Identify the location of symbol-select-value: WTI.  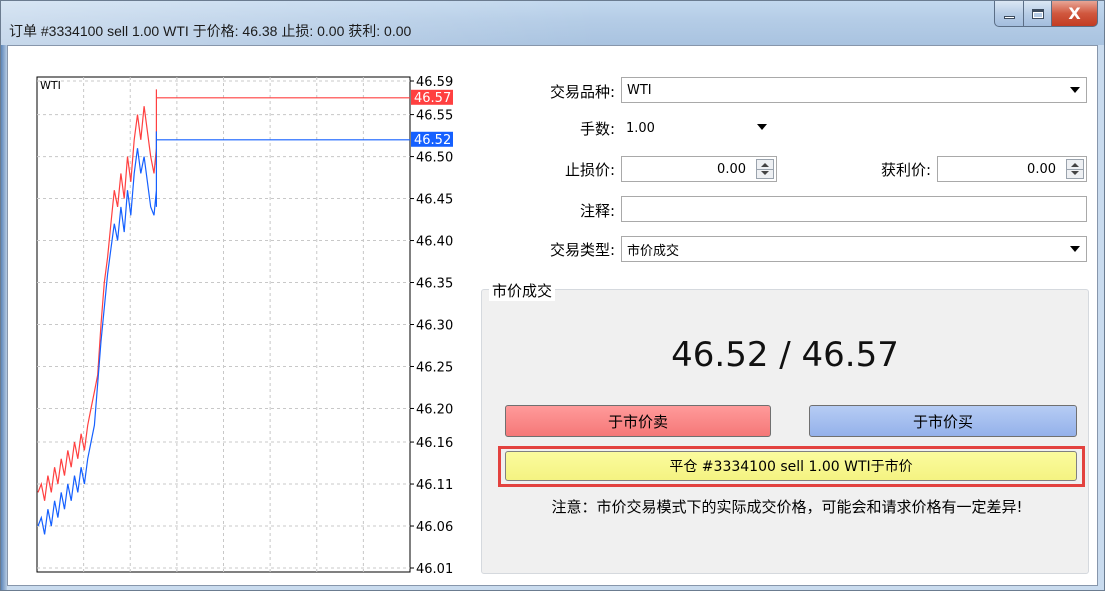
(639, 90).